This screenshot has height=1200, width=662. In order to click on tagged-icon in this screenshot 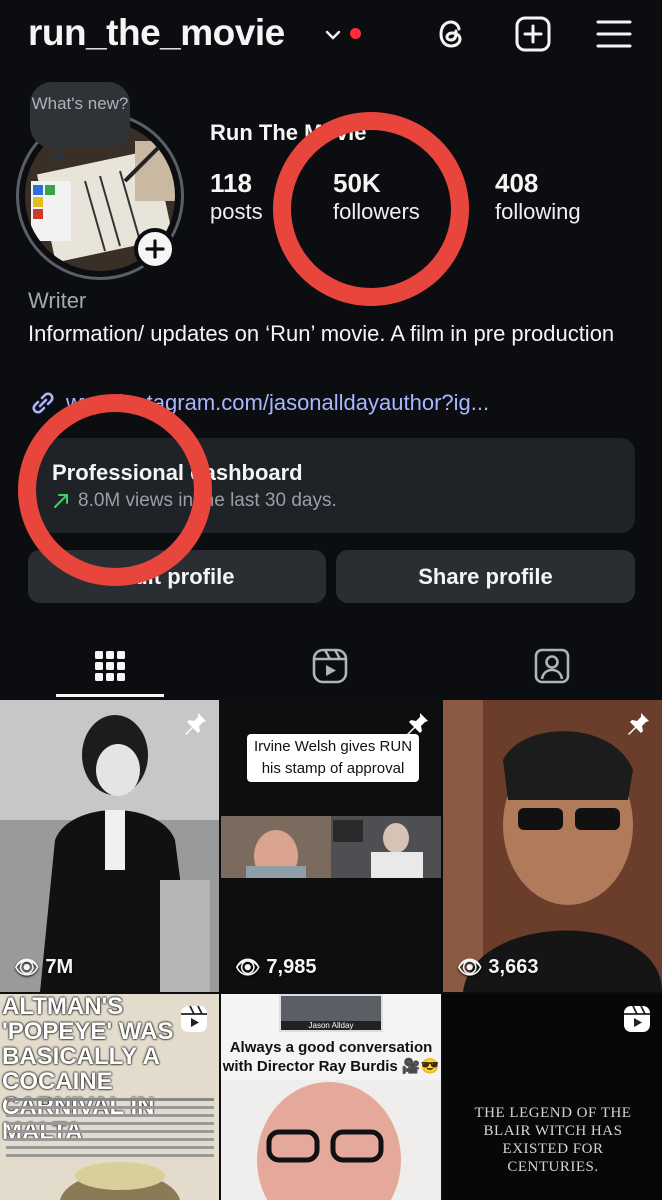, I will do `click(552, 666)`.